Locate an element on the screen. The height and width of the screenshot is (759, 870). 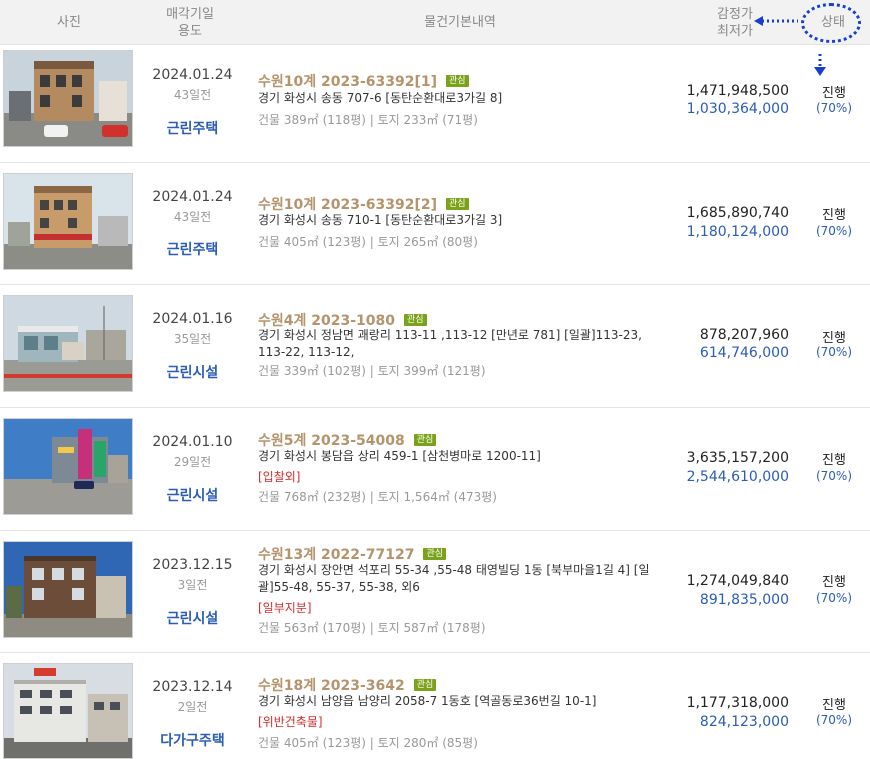
area-info: 건물 389㎡ (118평) | 토지 233㎡ (71평) is located at coordinates (368, 120).